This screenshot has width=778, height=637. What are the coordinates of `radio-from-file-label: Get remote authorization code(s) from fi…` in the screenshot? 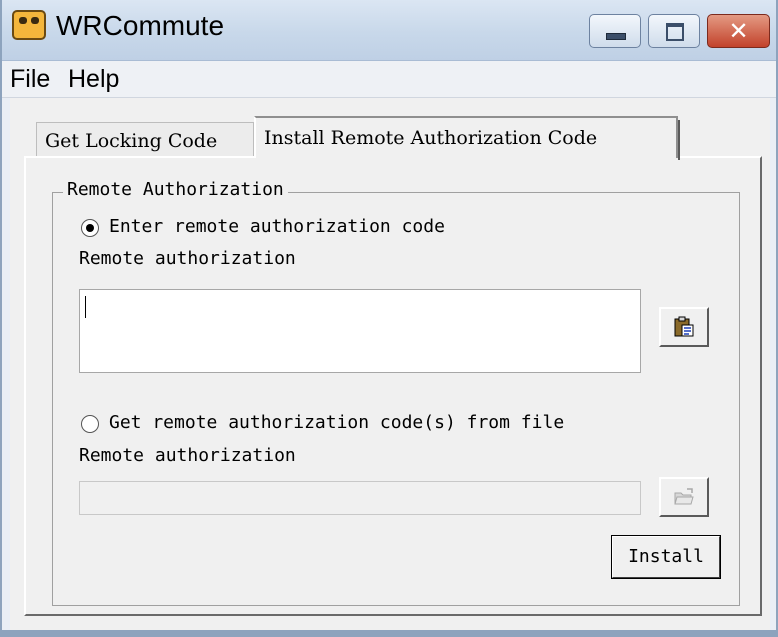 It's located at (336, 422).